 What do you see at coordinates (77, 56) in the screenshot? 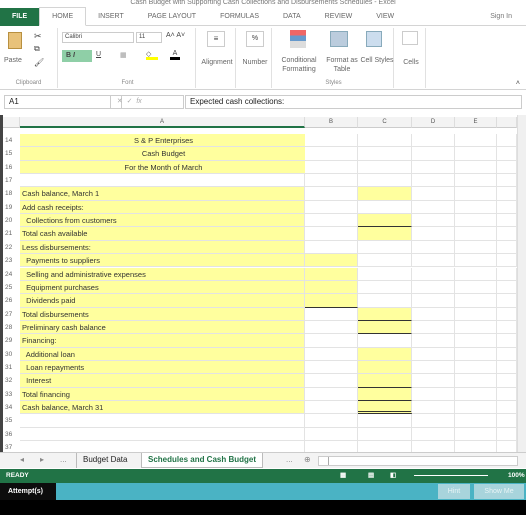
I see `bold-button: B I` at bounding box center [77, 56].